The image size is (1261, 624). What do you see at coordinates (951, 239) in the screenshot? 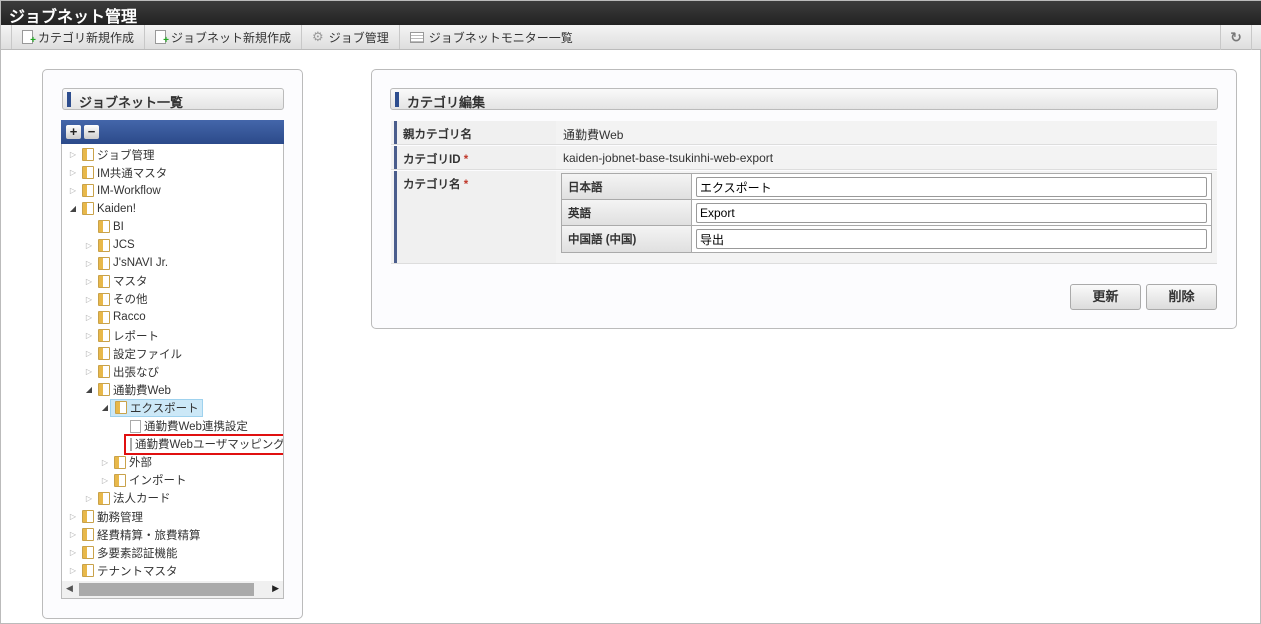
I see `name-zh-input` at bounding box center [951, 239].